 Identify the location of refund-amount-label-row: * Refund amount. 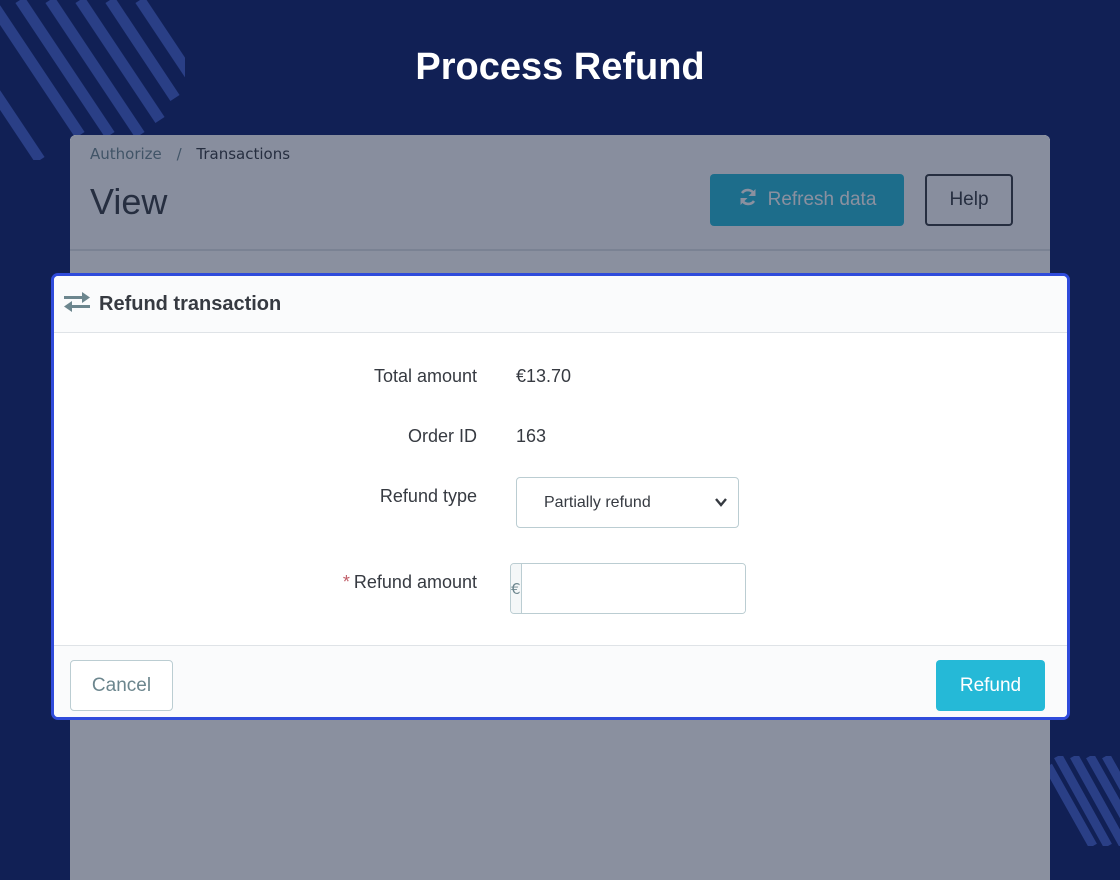
(410, 582).